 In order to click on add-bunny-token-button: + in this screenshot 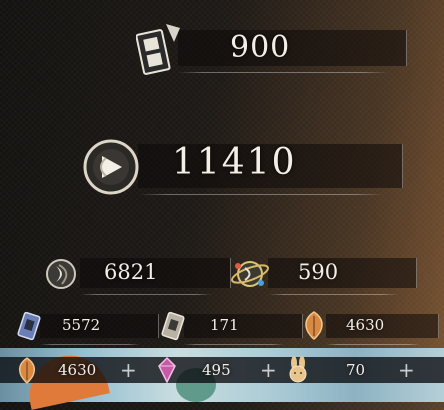, I will do `click(406, 370)`.